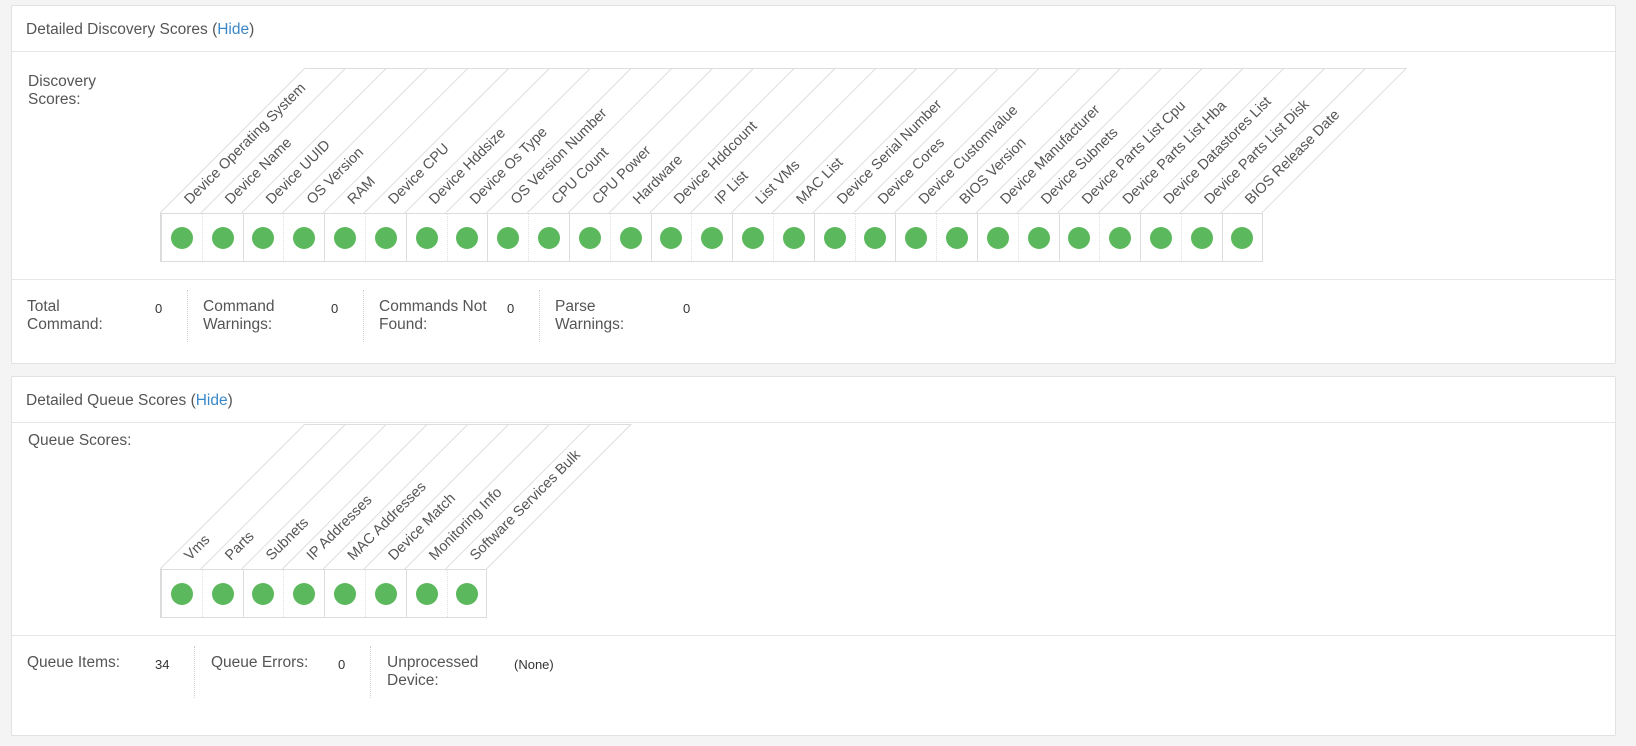 This screenshot has width=1636, height=746. I want to click on discovery-stat-label-line: Commands Not, so click(433, 306).